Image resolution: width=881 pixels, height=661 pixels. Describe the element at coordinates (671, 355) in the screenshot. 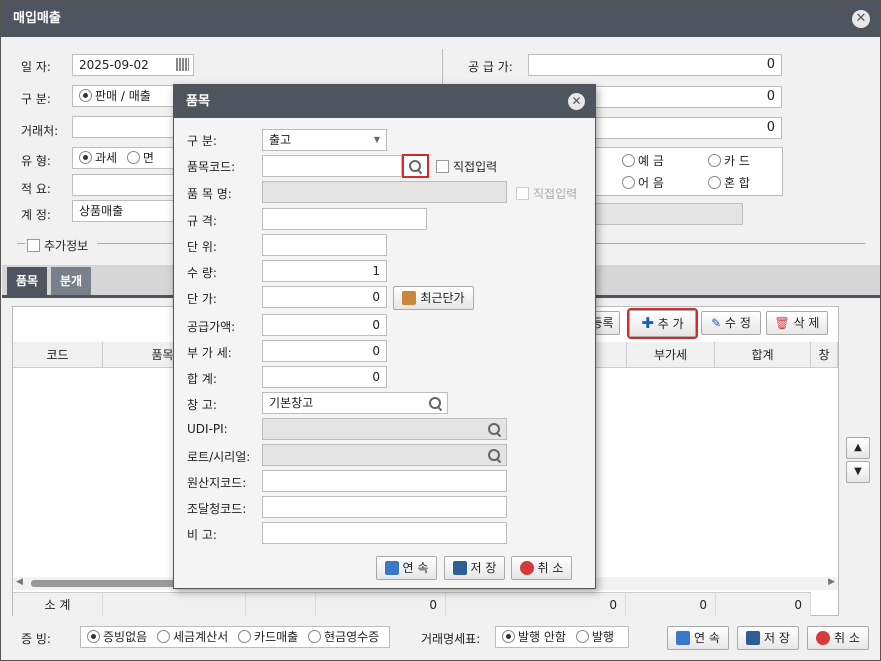

I see `col-header-vat: 부가세` at that location.